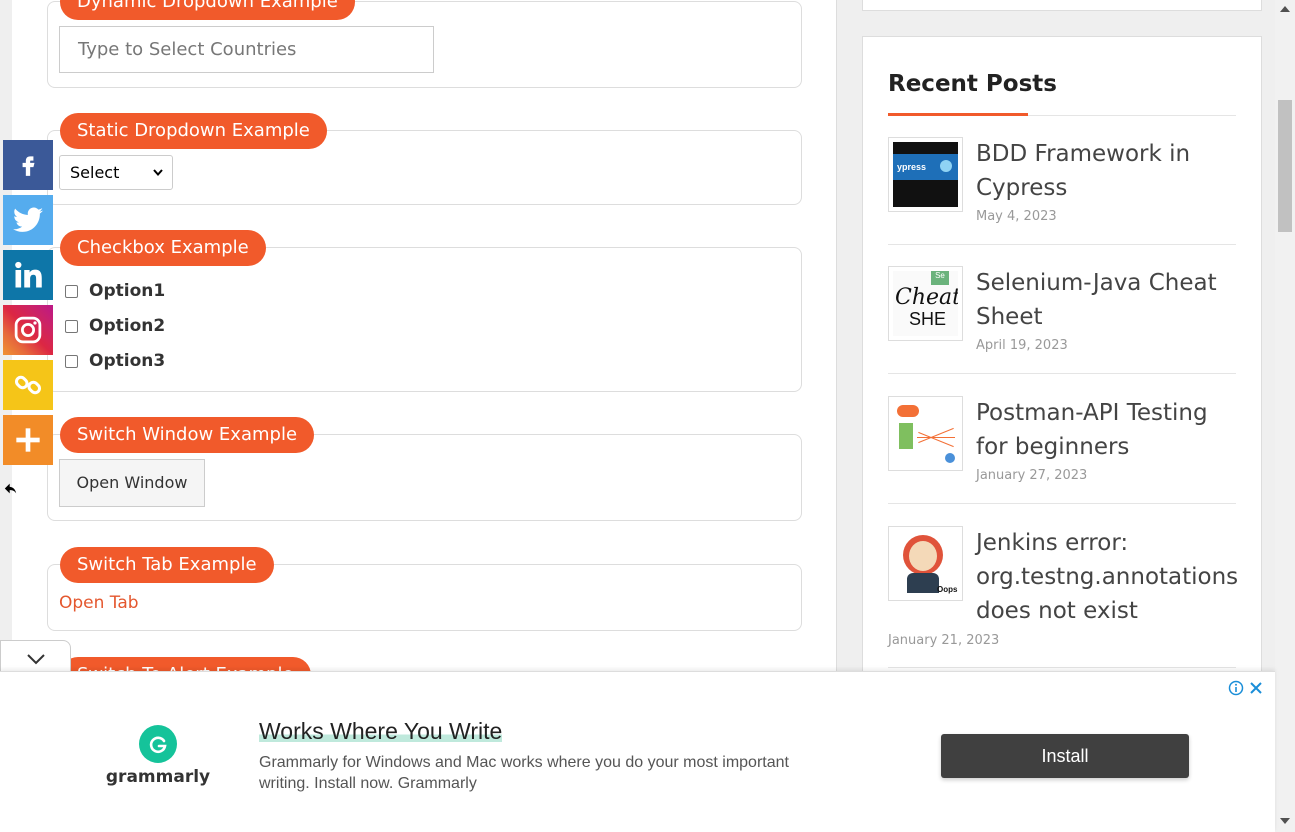 This screenshot has width=1295, height=832. What do you see at coordinates (925, 174) in the screenshot?
I see `post-thumbnail: ypress` at bounding box center [925, 174].